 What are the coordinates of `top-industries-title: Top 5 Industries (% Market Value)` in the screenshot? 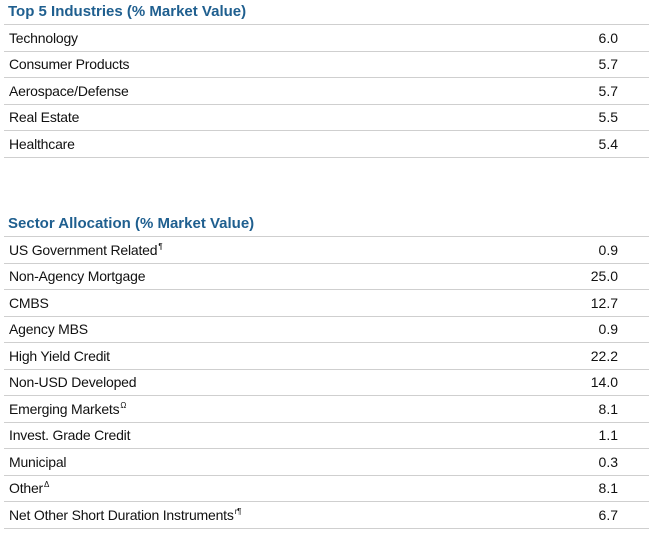 It's located at (326, 12).